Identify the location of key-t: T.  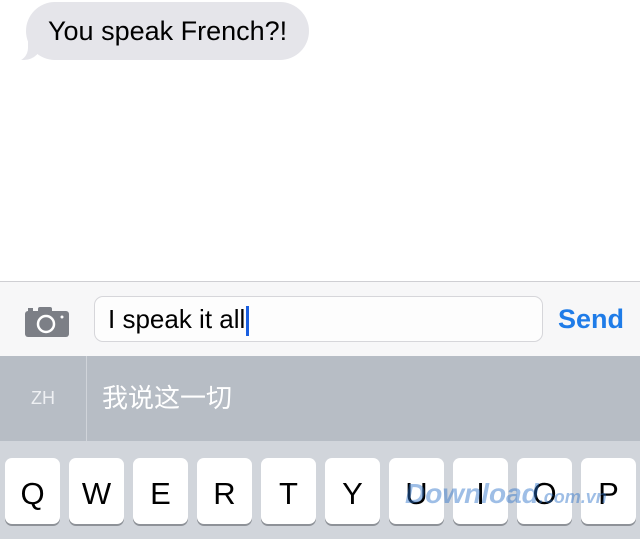
(288, 491).